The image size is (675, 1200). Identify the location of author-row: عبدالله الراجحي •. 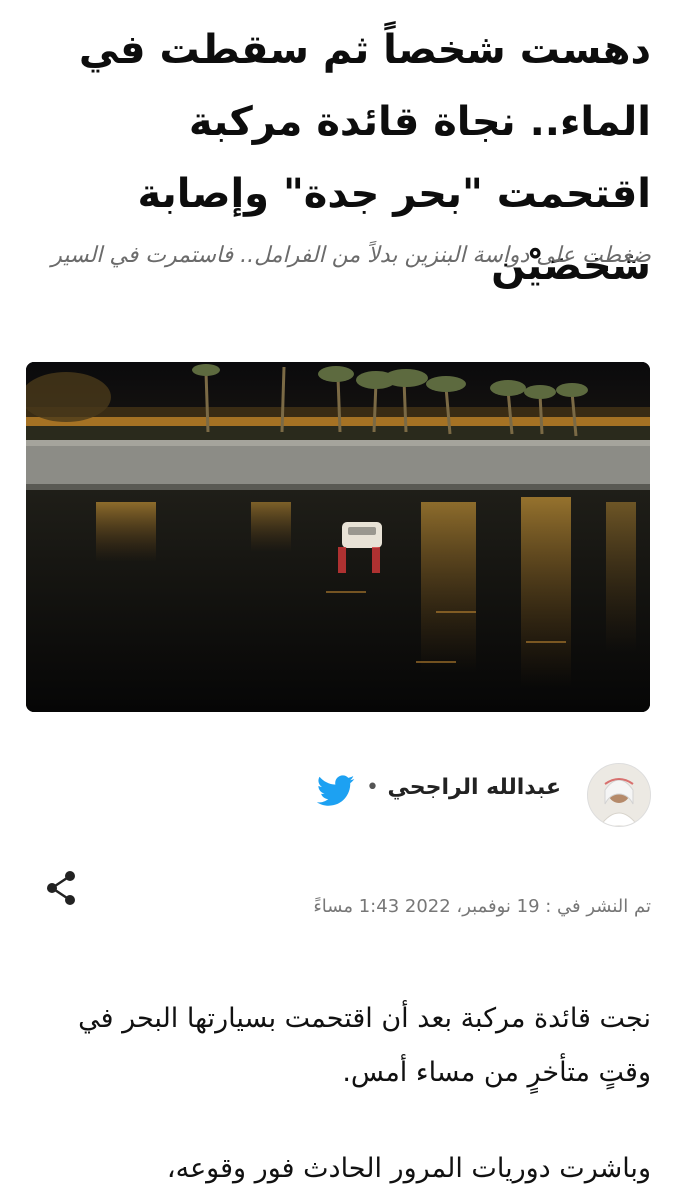
(475, 795).